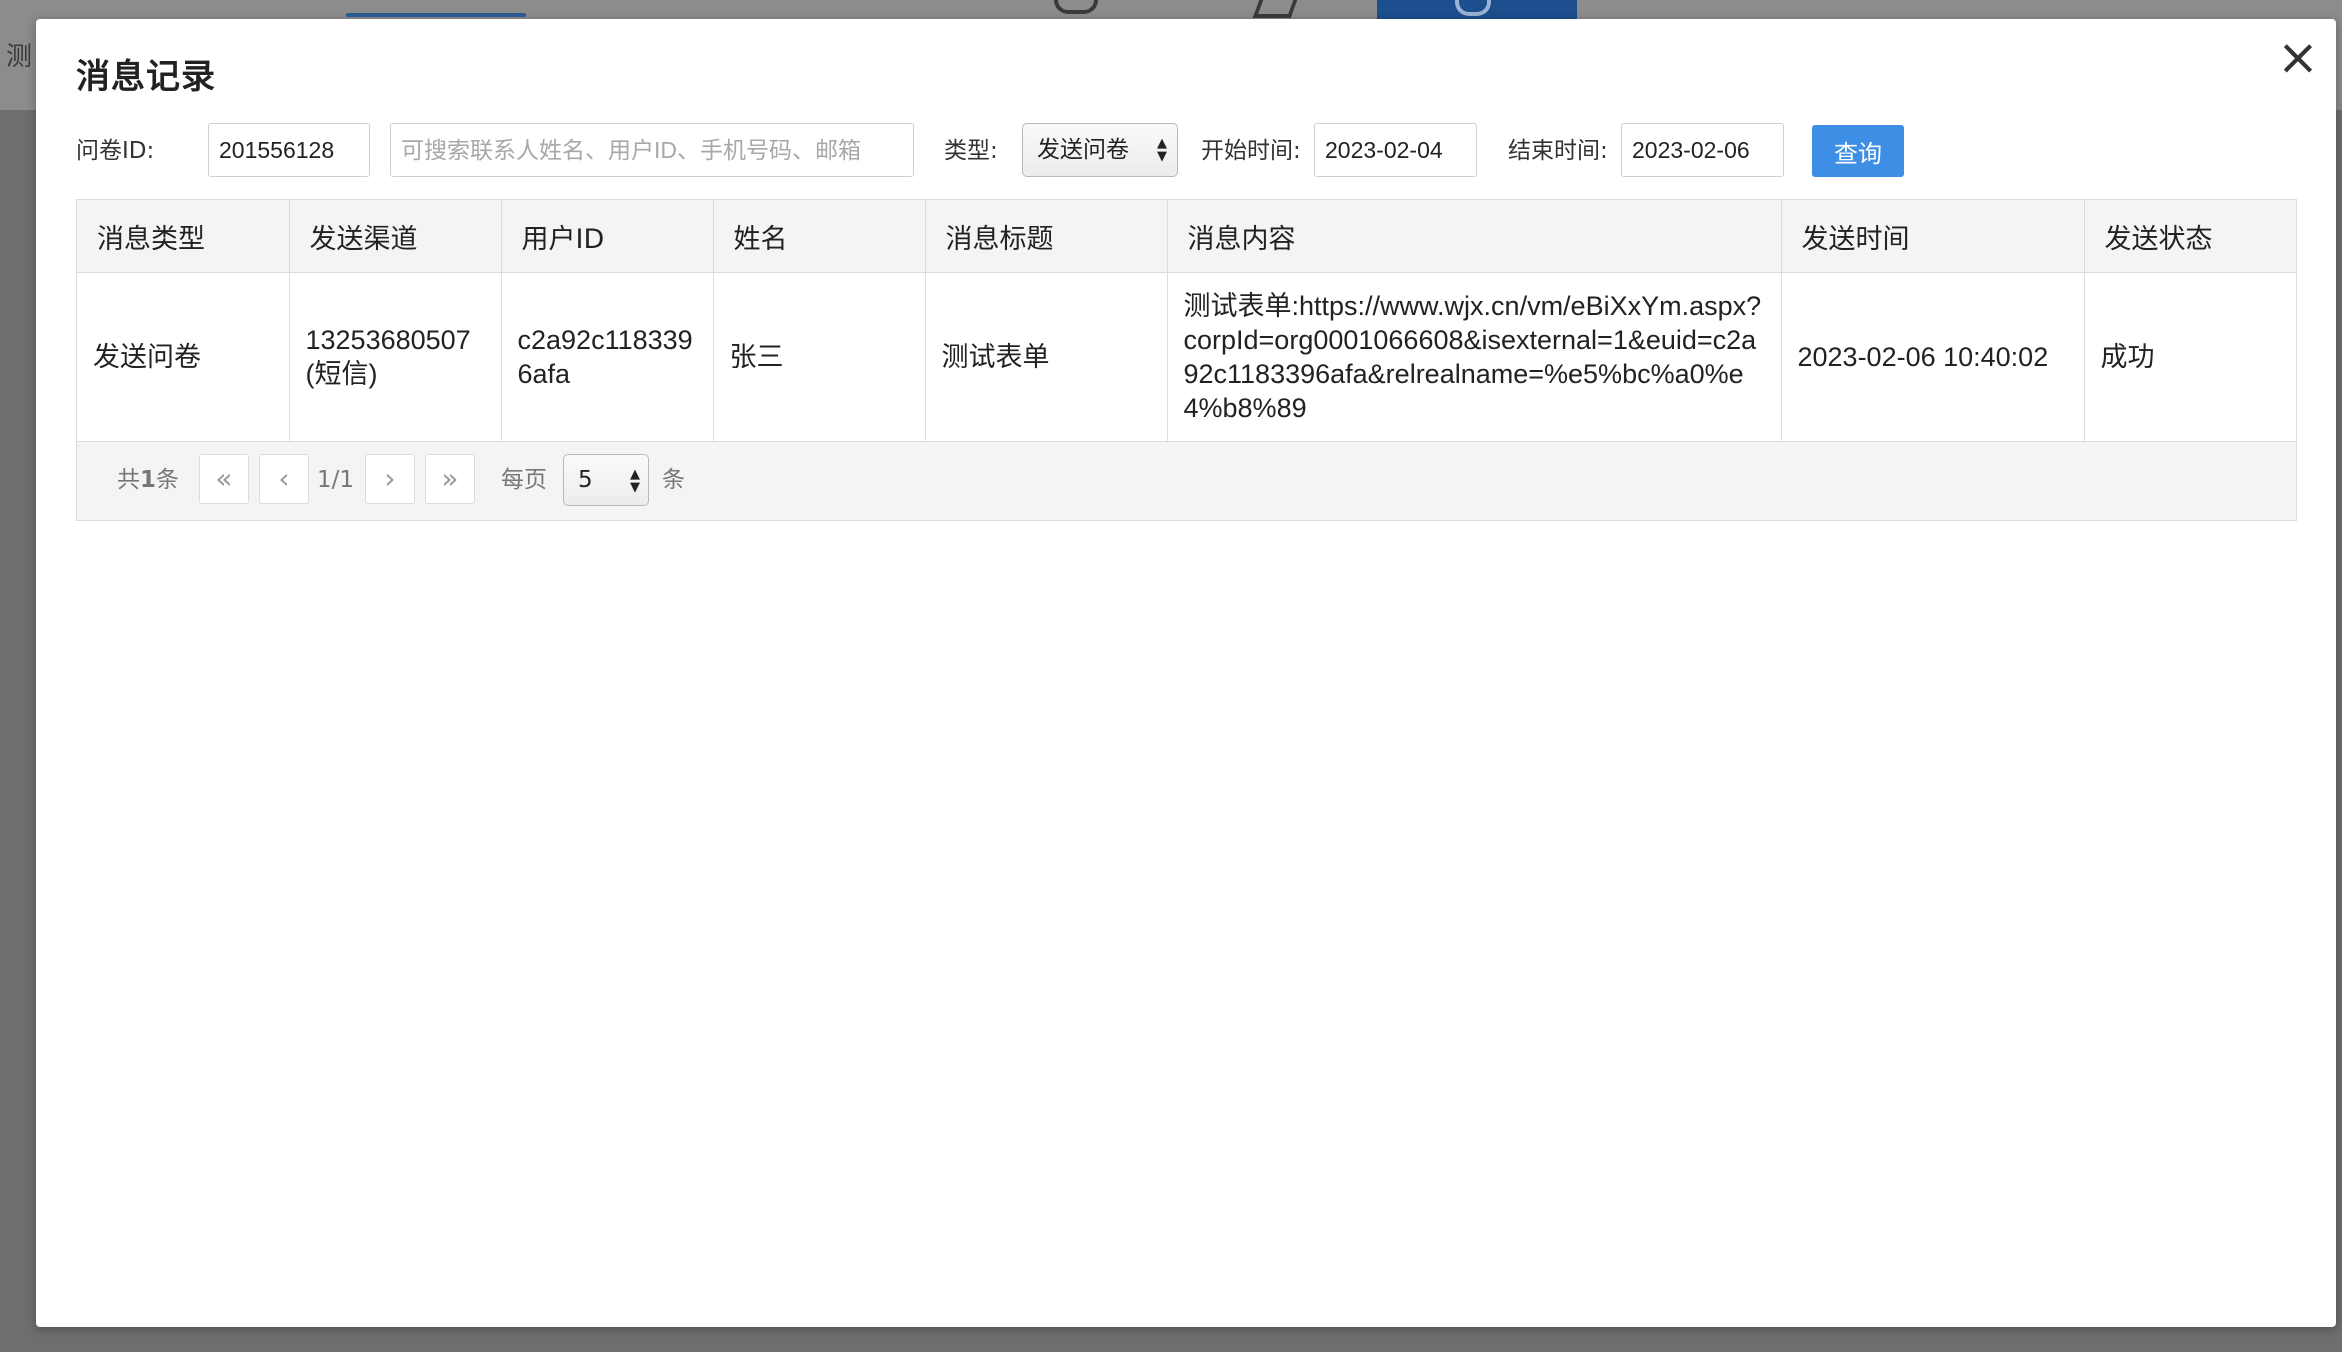 The image size is (2342, 1352). What do you see at coordinates (1858, 151) in the screenshot?
I see `query-button: 查询` at bounding box center [1858, 151].